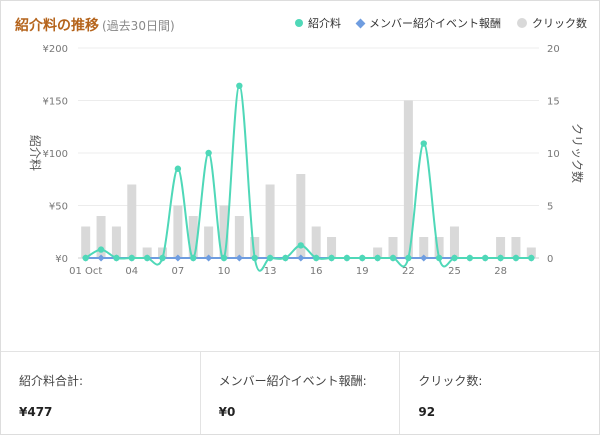  I want to click on x-axis-tick-label: 22, so click(408, 271).